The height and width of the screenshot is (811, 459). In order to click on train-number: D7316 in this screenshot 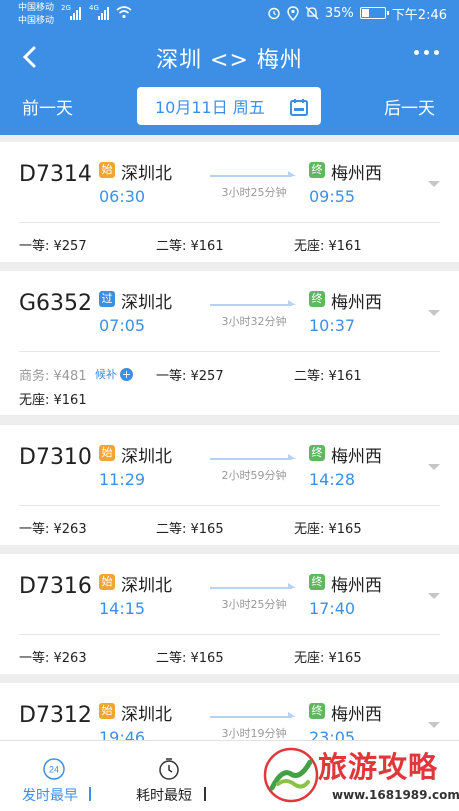, I will do `click(55, 586)`.